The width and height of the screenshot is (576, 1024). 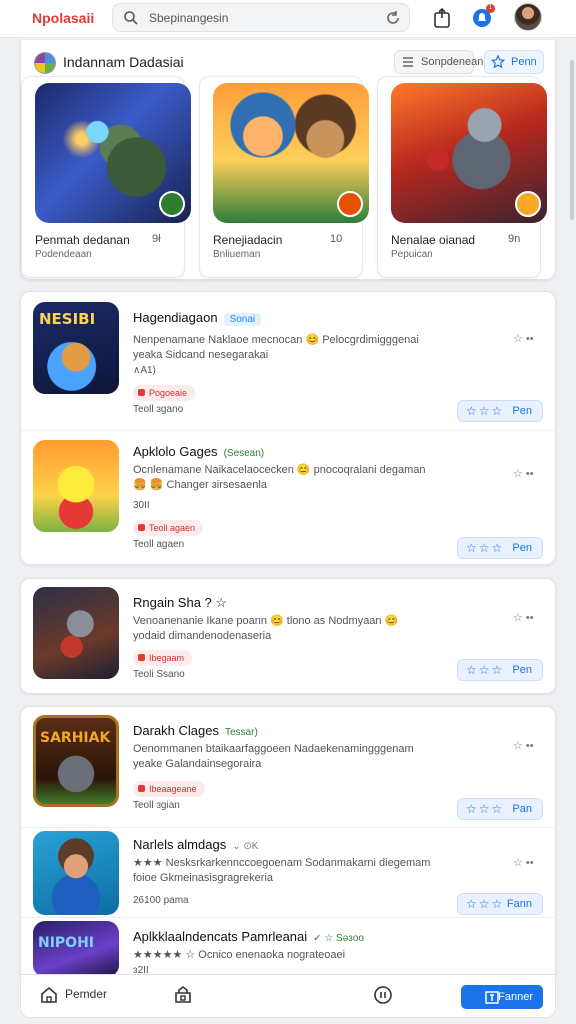 I want to click on game-meta: 30II, so click(x=141, y=505).